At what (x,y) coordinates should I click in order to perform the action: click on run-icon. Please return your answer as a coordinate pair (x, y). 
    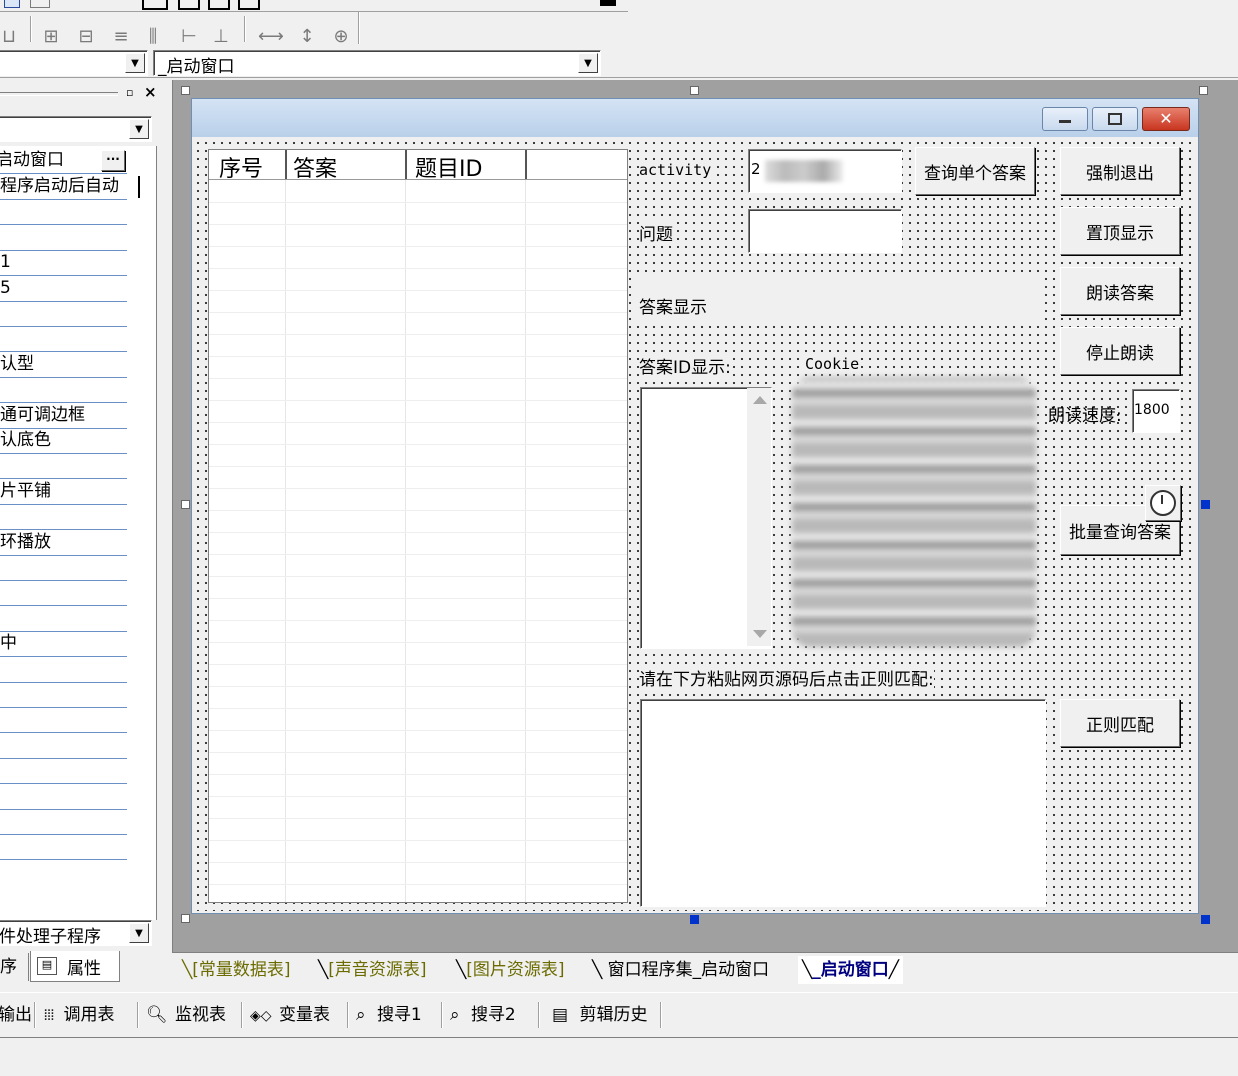
    Looking at the image, I should click on (608, 3).